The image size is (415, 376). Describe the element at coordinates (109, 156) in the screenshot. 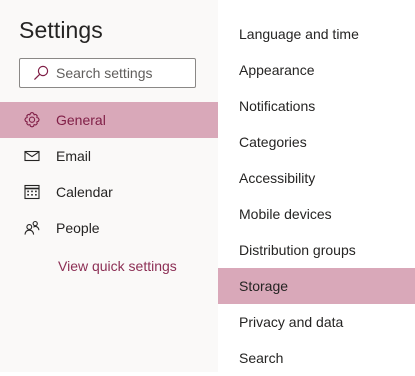

I see `nav-item-email: Email` at that location.